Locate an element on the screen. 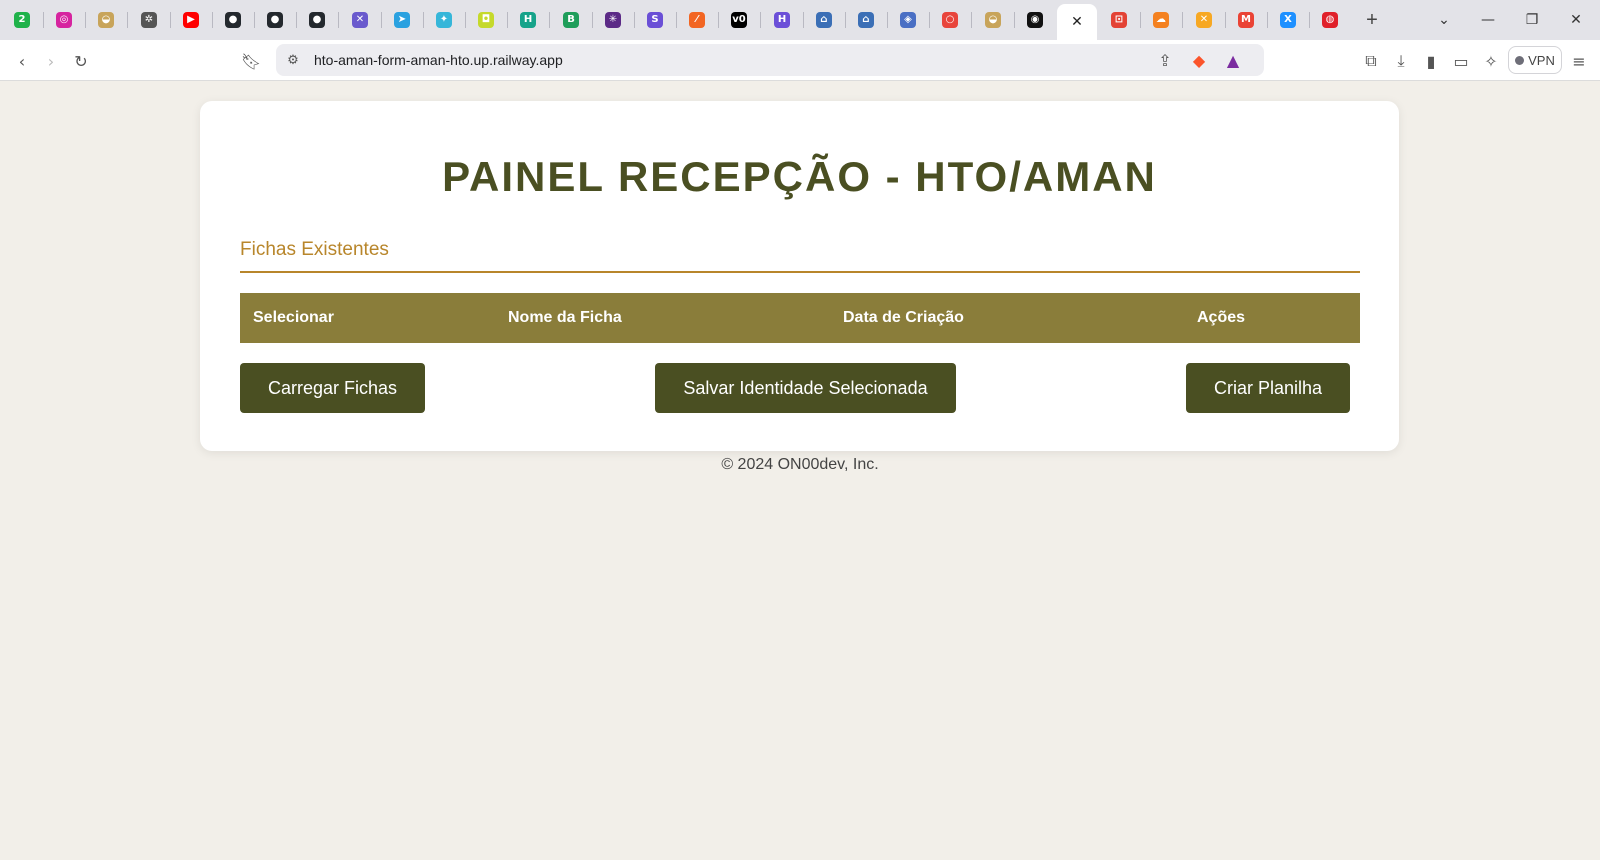 The image size is (1600, 860). minimize-icon: — is located at coordinates (1488, 20).